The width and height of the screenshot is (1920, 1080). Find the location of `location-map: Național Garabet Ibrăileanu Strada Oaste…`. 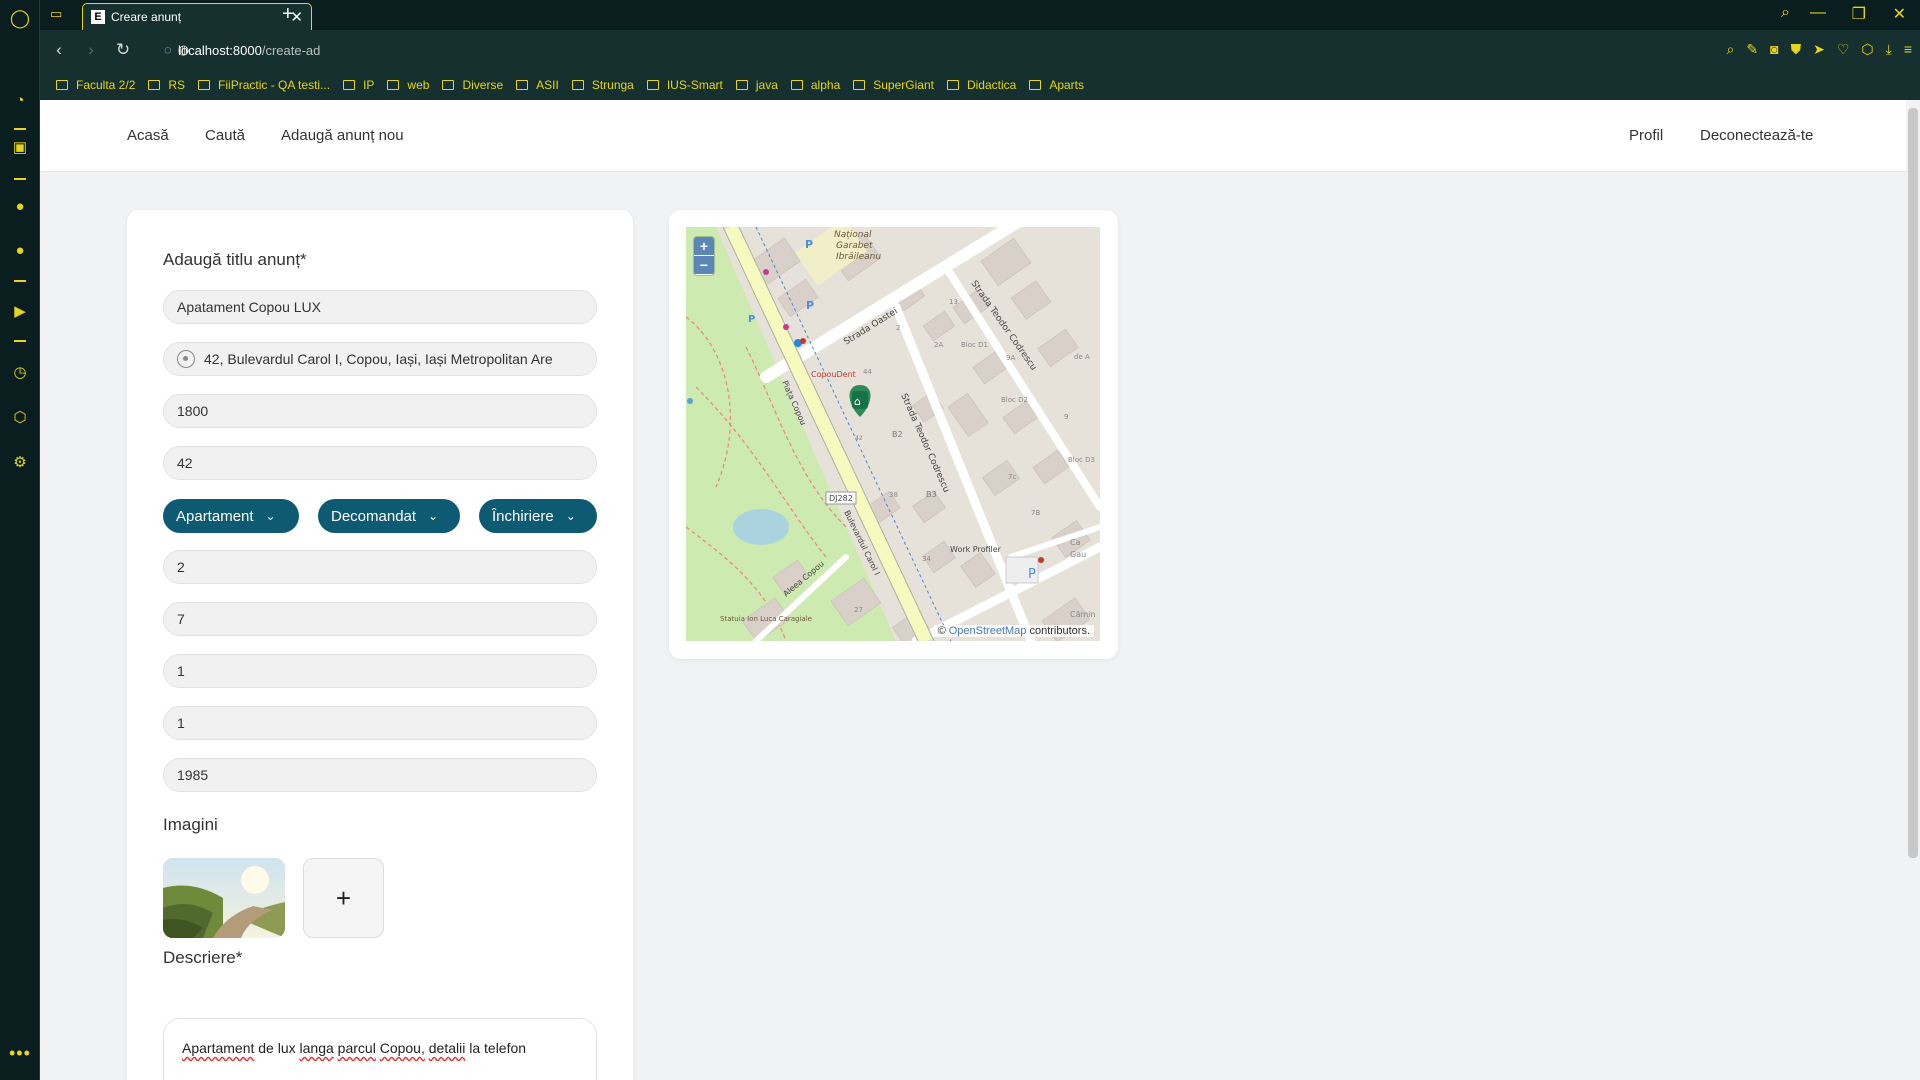

location-map: Național Garabet Ibrăileanu Strada Oaste… is located at coordinates (893, 434).